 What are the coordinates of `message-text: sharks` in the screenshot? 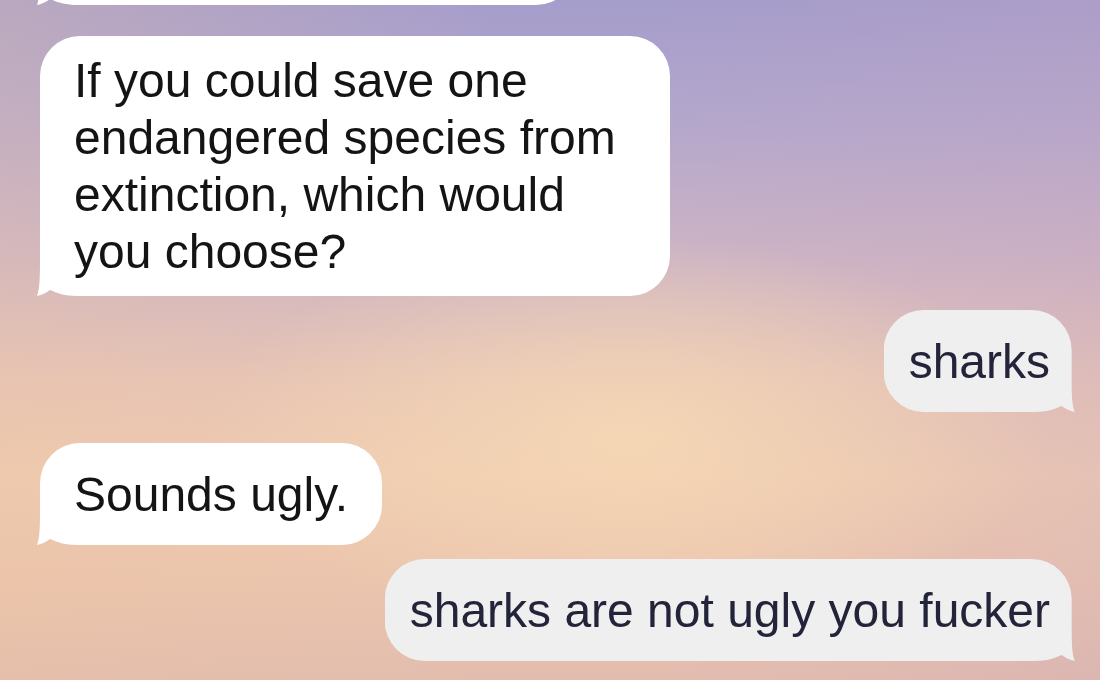 It's located at (979, 361).